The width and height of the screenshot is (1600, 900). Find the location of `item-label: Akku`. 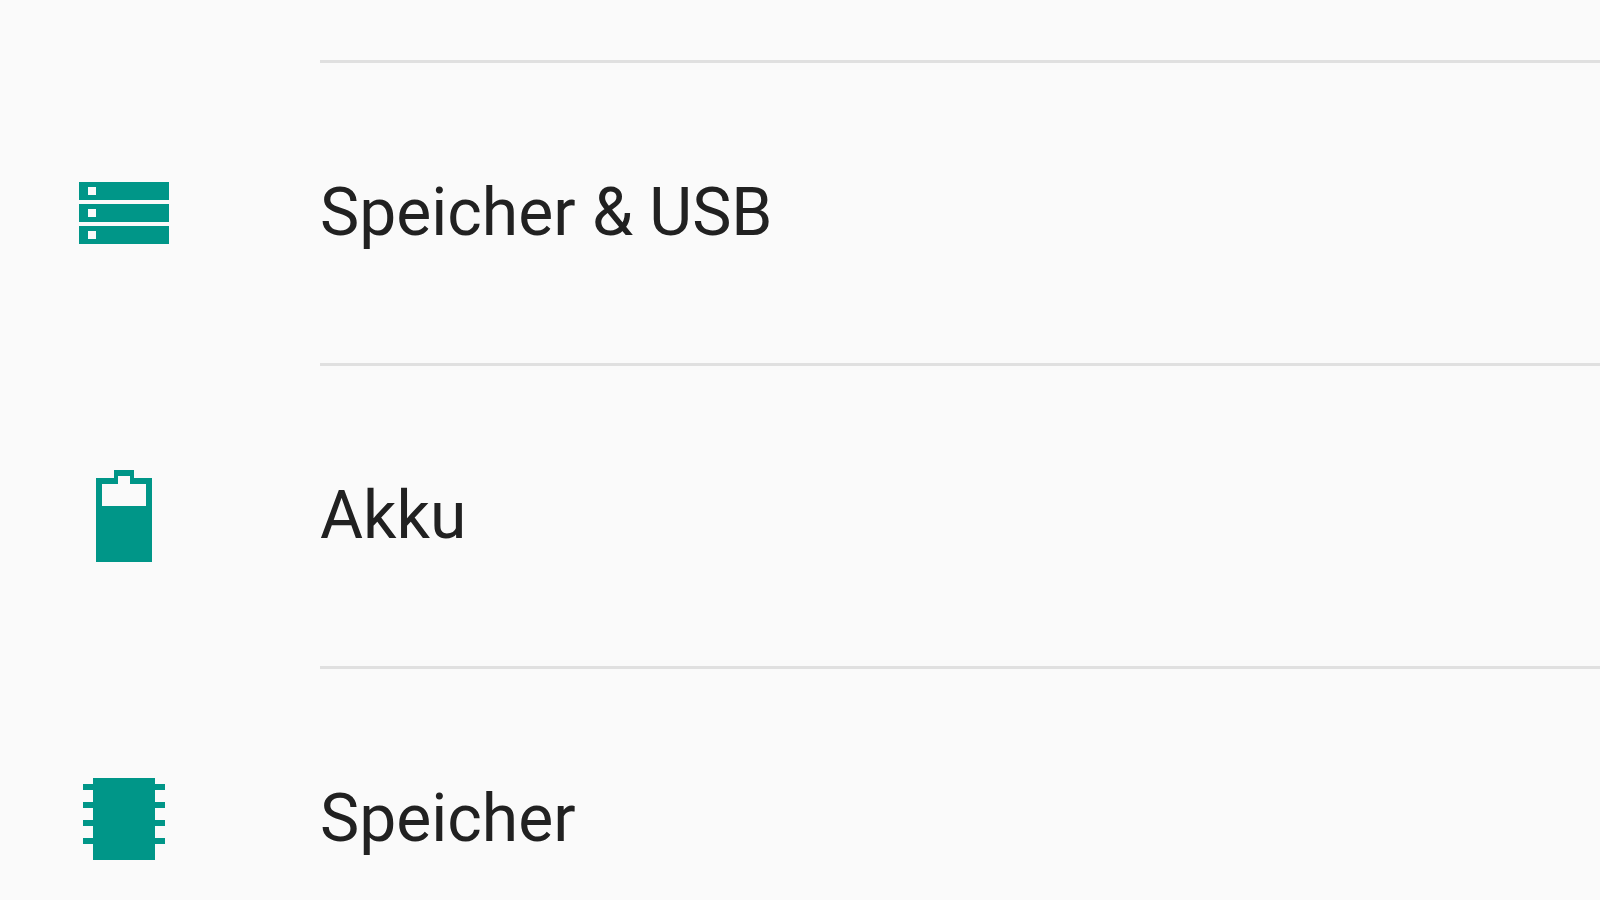

item-label: Akku is located at coordinates (393, 516).